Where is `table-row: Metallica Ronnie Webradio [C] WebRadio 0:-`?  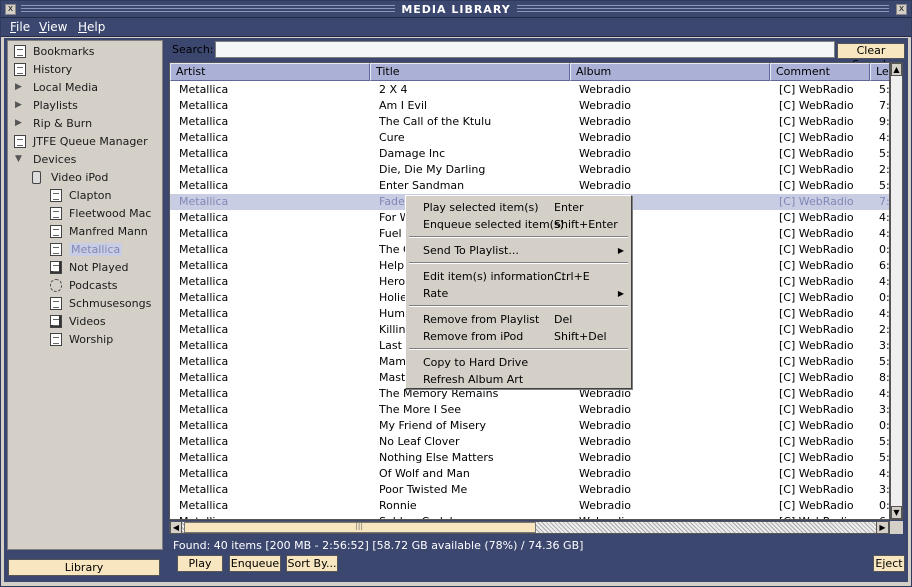
table-row: Metallica Ronnie Webradio [C] WebRadio 0:- is located at coordinates (530, 506).